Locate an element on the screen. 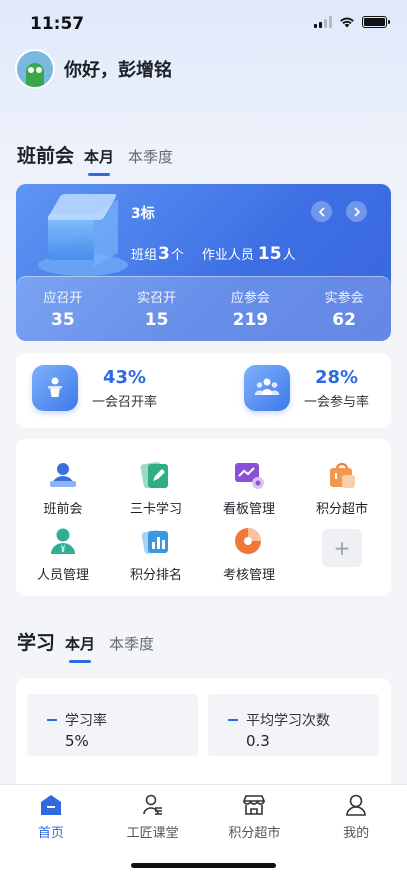  stat-value: 35 is located at coordinates (63, 320).